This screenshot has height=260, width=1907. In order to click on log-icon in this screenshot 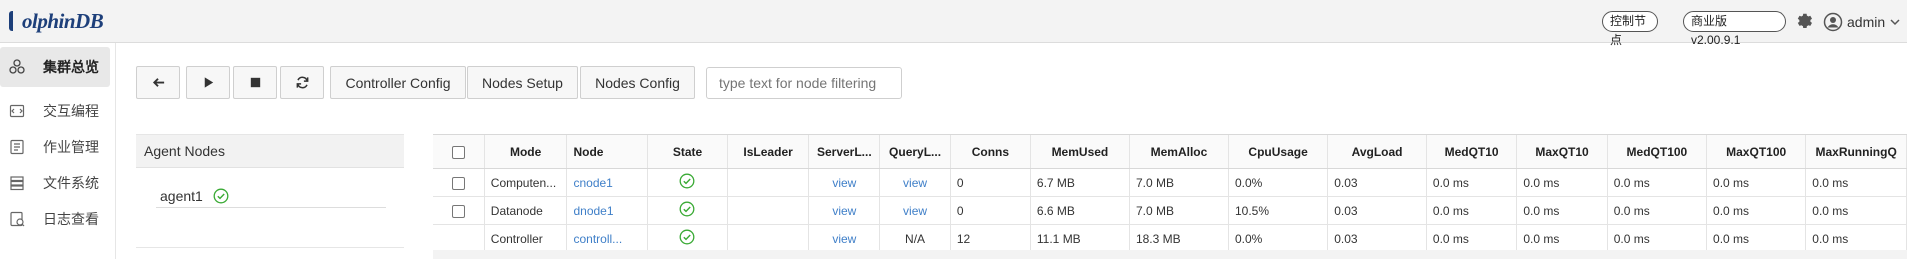, I will do `click(17, 219)`.